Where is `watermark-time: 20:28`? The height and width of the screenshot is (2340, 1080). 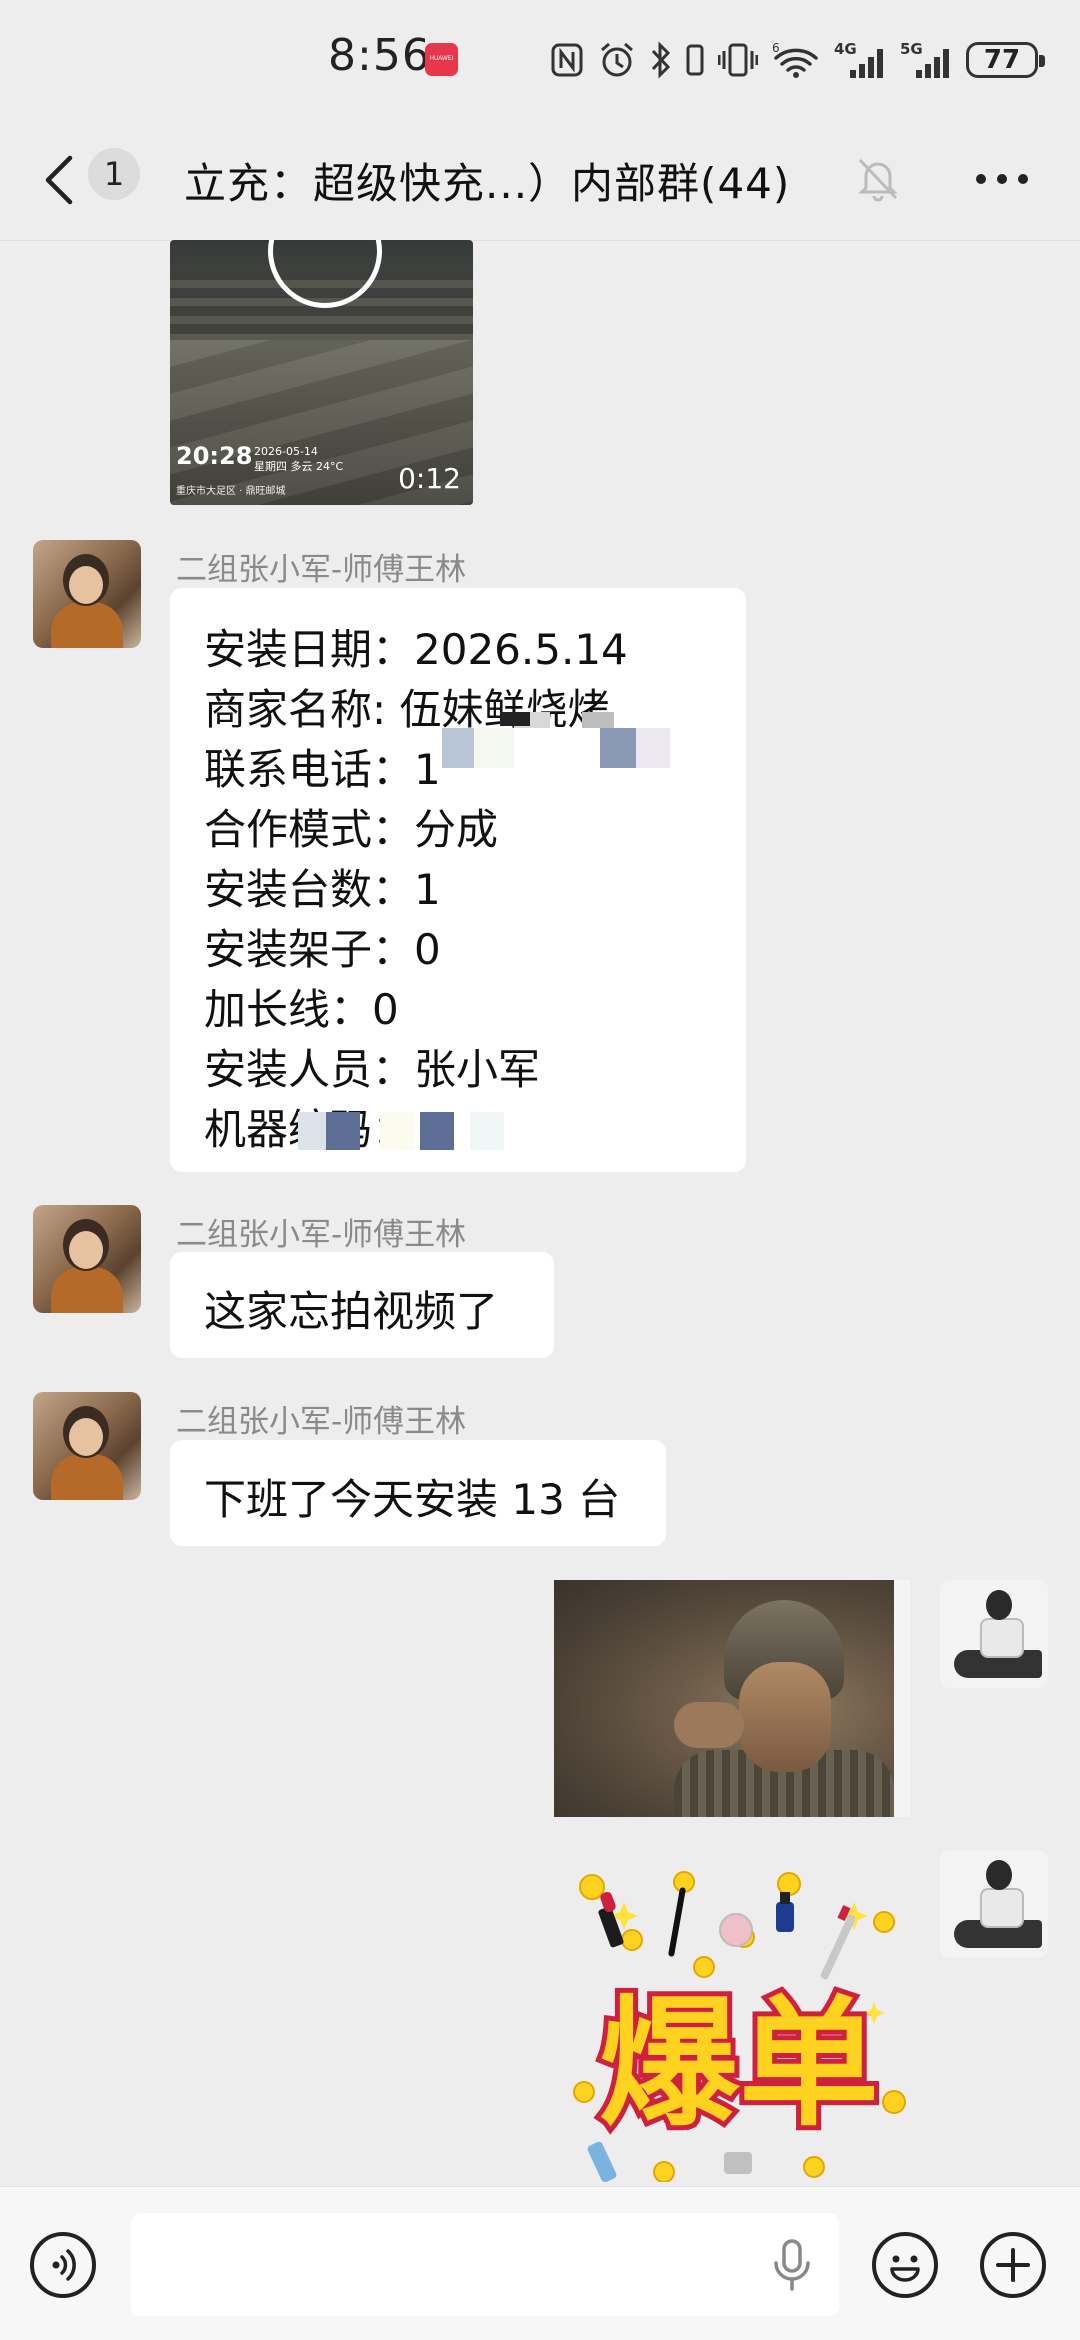 watermark-time: 20:28 is located at coordinates (214, 456).